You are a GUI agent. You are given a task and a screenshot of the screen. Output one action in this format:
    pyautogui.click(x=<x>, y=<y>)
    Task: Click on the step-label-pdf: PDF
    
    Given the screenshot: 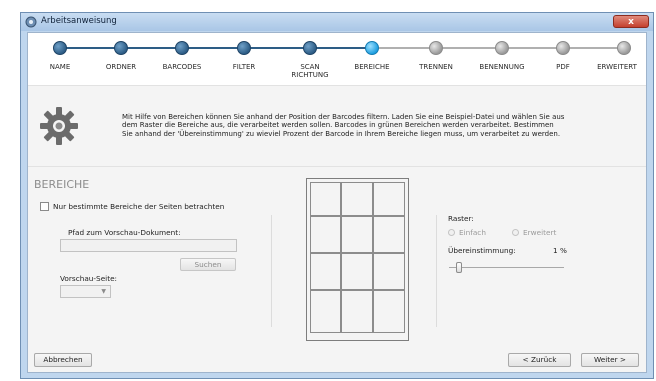 What is the action you would take?
    pyautogui.click(x=563, y=67)
    